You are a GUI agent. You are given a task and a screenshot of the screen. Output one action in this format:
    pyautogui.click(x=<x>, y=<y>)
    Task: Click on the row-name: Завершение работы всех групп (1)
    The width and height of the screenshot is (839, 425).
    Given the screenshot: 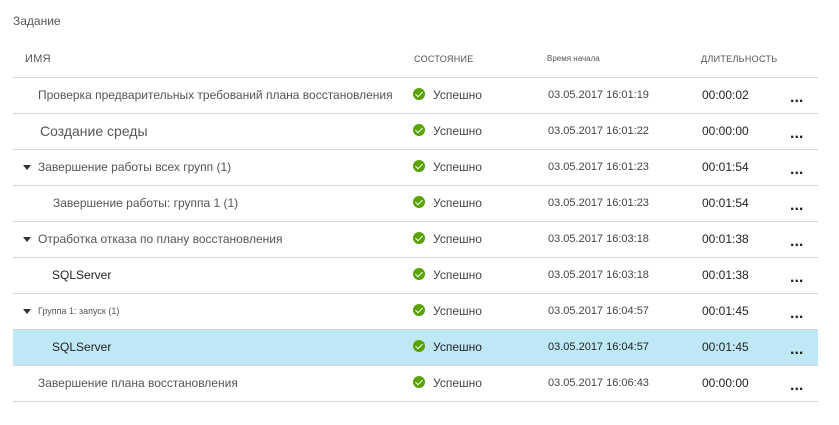 What is the action you would take?
    pyautogui.click(x=135, y=167)
    